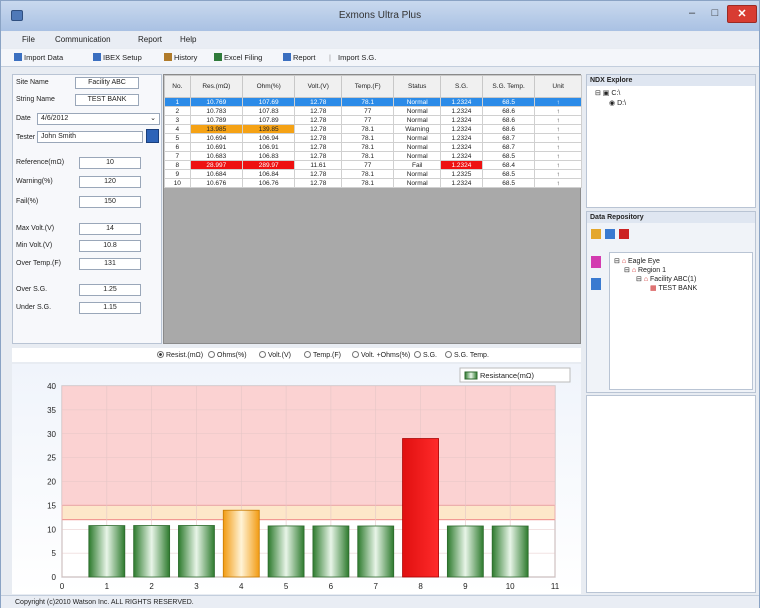 Image resolution: width=760 pixels, height=608 pixels. What do you see at coordinates (622, 103) in the screenshot?
I see `d-drive-label: D:\` at bounding box center [622, 103].